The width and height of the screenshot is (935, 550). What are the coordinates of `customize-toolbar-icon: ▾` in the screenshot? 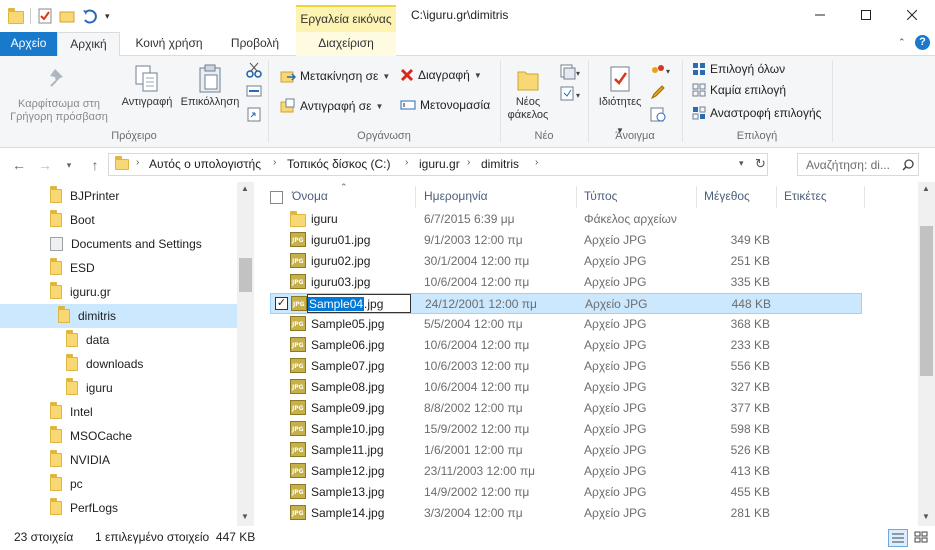 It's located at (107, 16).